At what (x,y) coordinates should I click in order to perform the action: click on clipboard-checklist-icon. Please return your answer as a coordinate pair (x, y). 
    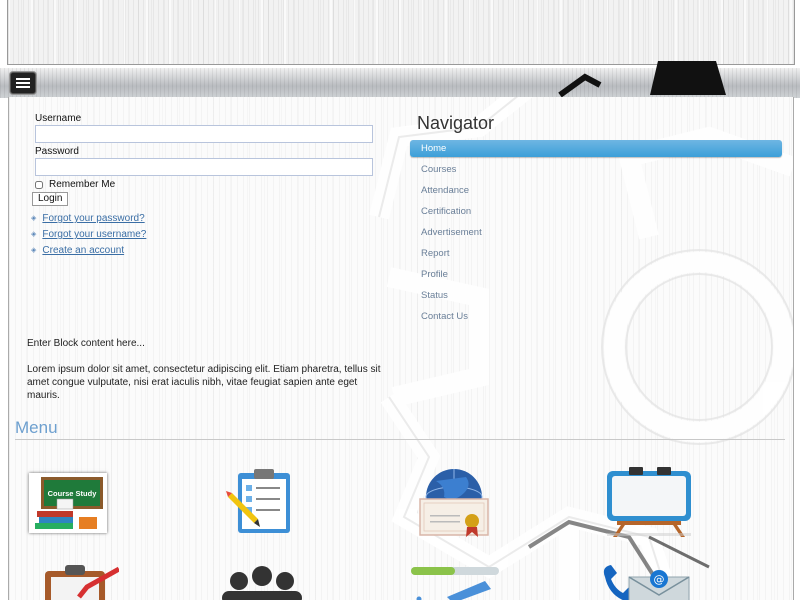
    Looking at the image, I should click on (264, 503).